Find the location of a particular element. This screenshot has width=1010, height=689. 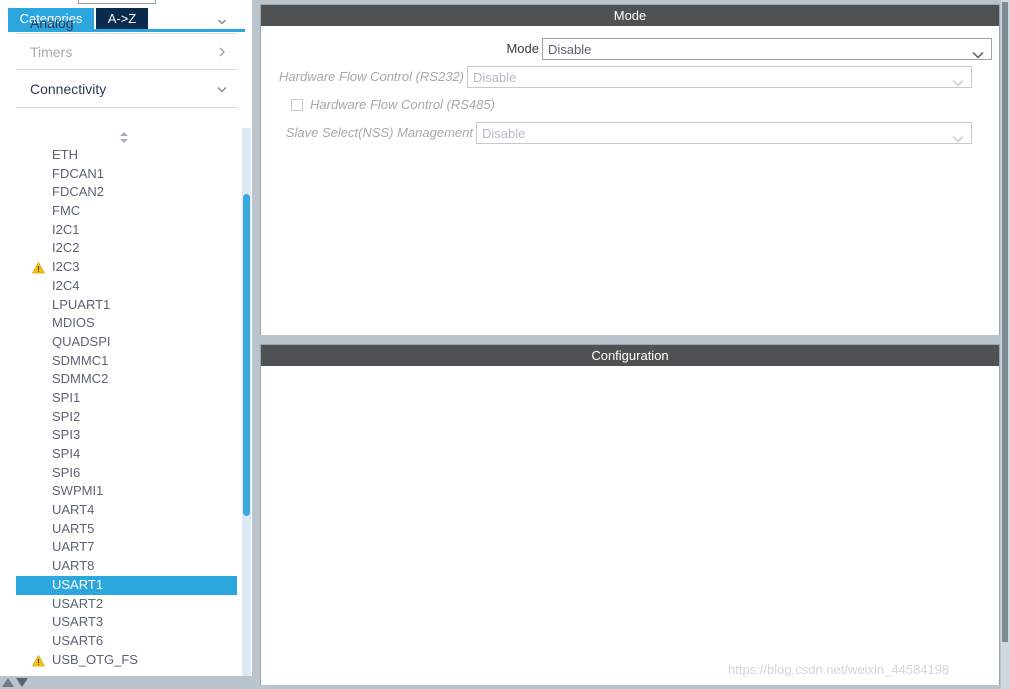

peripheral-list-item: SDMMC1 is located at coordinates (126, 361).